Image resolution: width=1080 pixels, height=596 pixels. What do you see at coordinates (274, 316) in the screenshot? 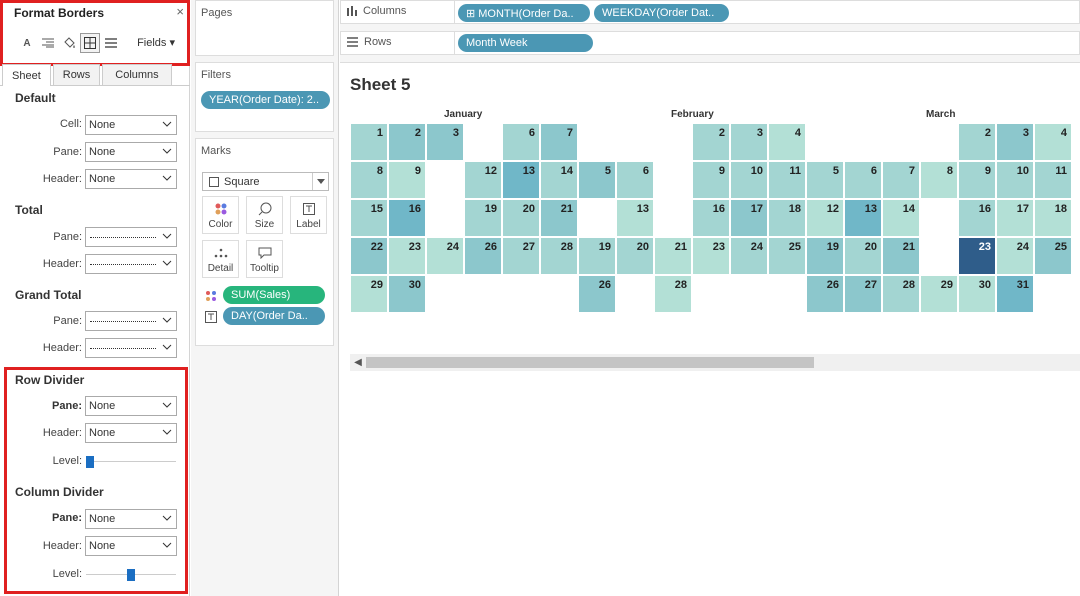
I see `day-order-date-pill: DAY(Order Da..` at bounding box center [274, 316].